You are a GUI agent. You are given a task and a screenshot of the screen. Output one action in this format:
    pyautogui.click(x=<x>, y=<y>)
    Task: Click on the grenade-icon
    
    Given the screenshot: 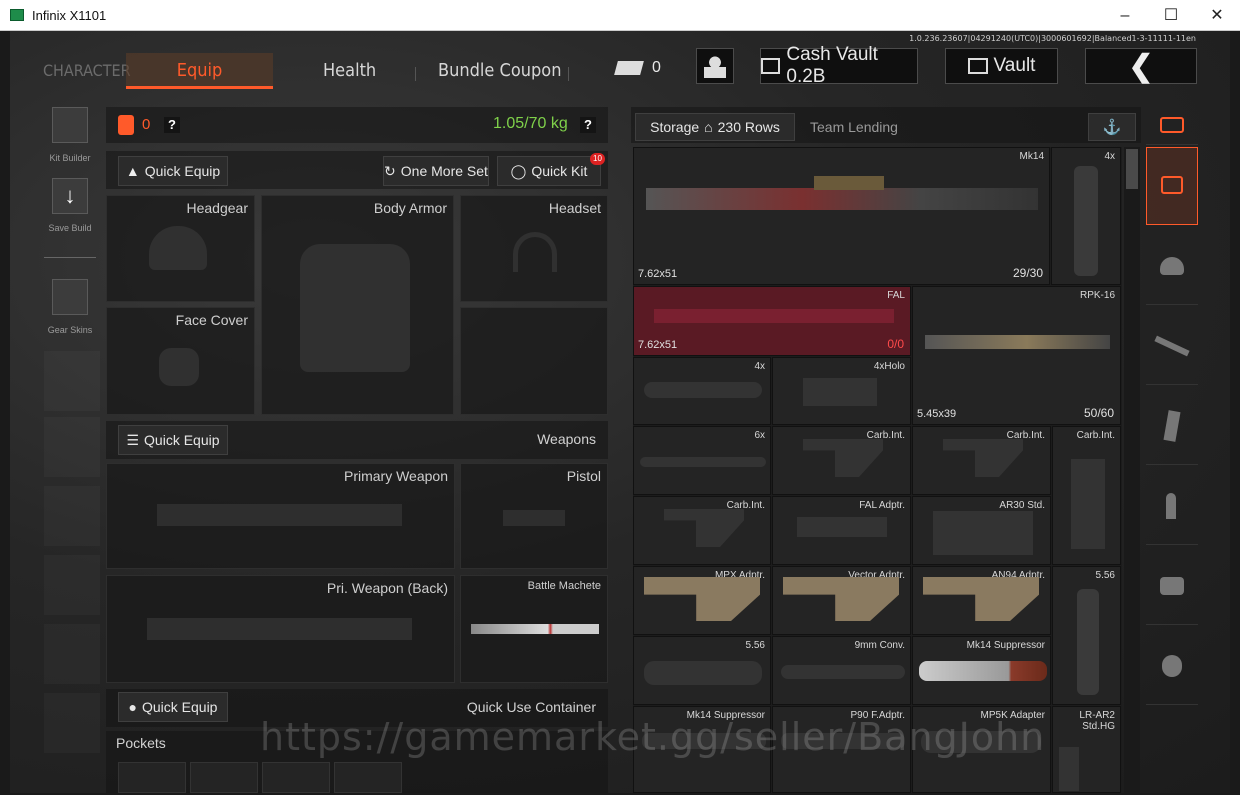 What is the action you would take?
    pyautogui.click(x=1172, y=666)
    